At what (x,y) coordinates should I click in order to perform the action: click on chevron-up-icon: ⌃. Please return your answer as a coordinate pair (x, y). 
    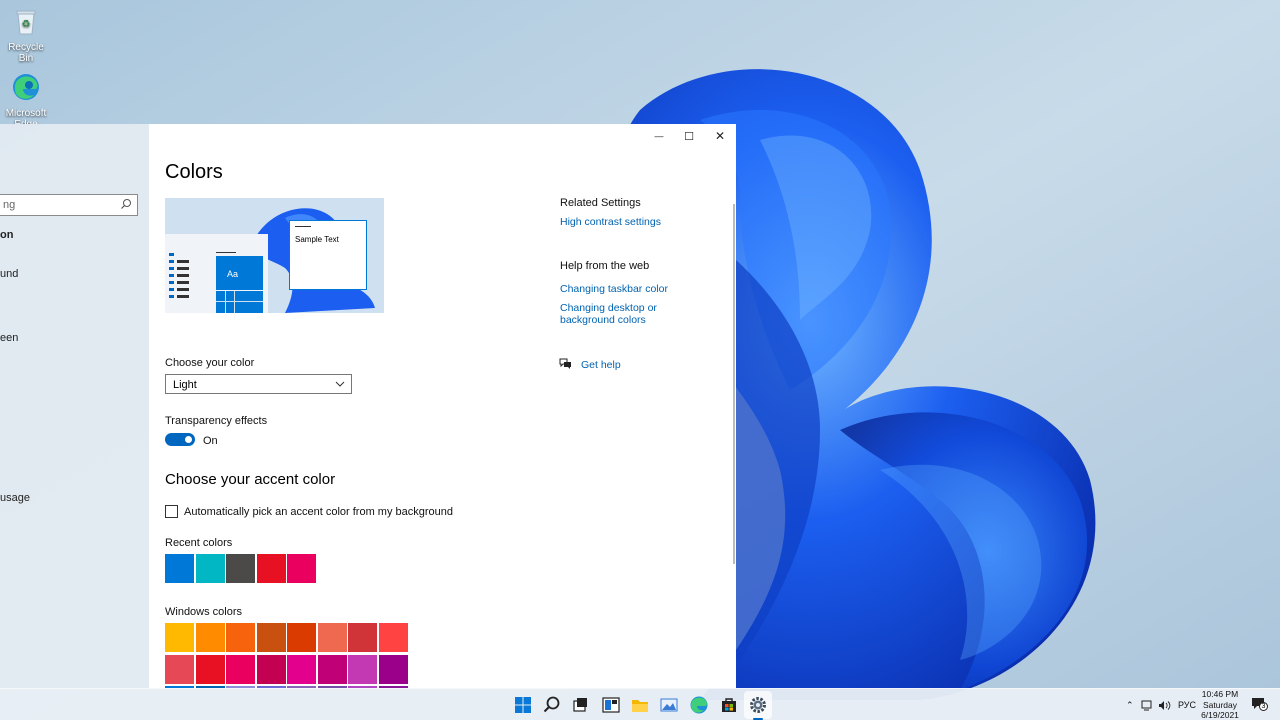
    Looking at the image, I should click on (1132, 705).